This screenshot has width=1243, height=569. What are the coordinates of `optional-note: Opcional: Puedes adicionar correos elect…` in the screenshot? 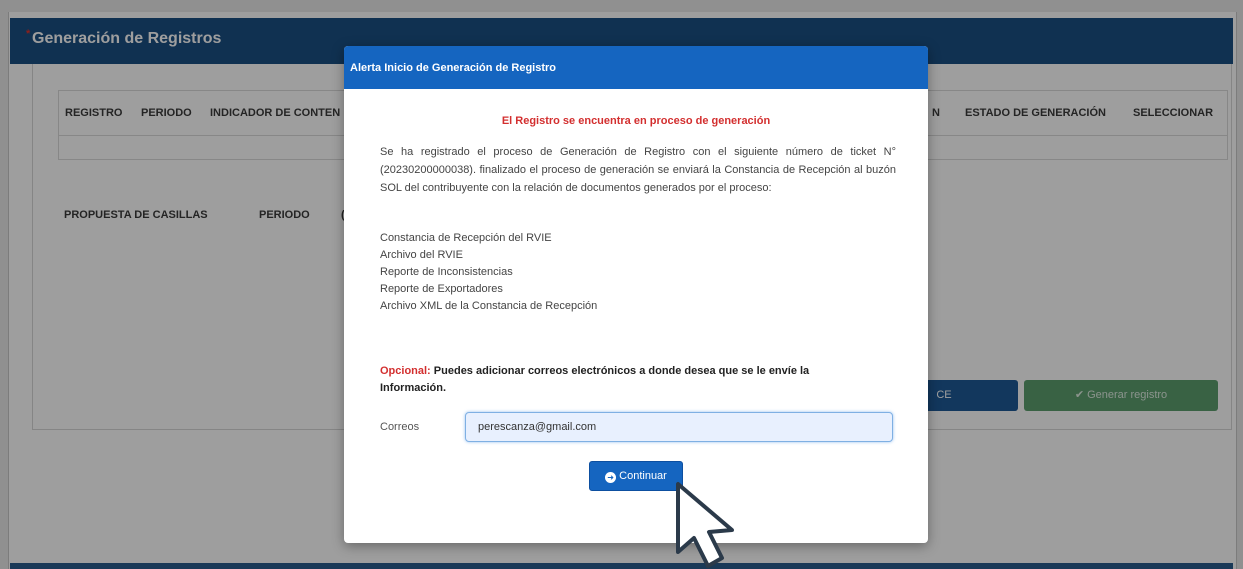 It's located at (615, 380).